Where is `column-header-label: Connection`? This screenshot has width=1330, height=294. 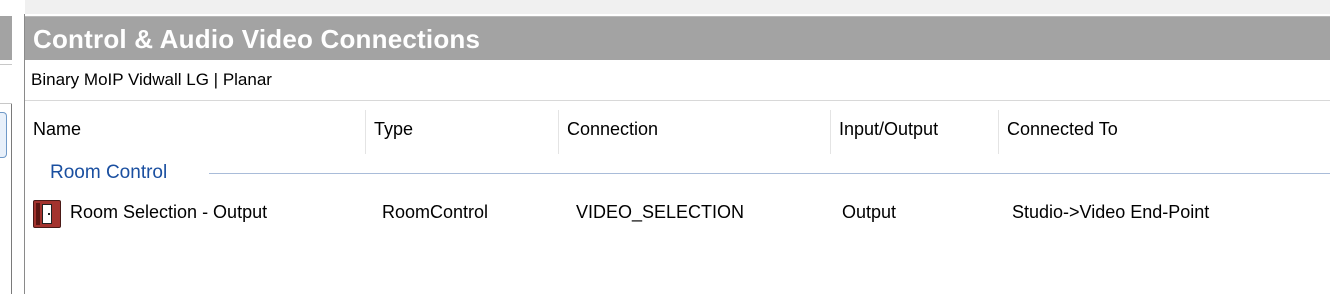
column-header-label: Connection is located at coordinates (613, 129).